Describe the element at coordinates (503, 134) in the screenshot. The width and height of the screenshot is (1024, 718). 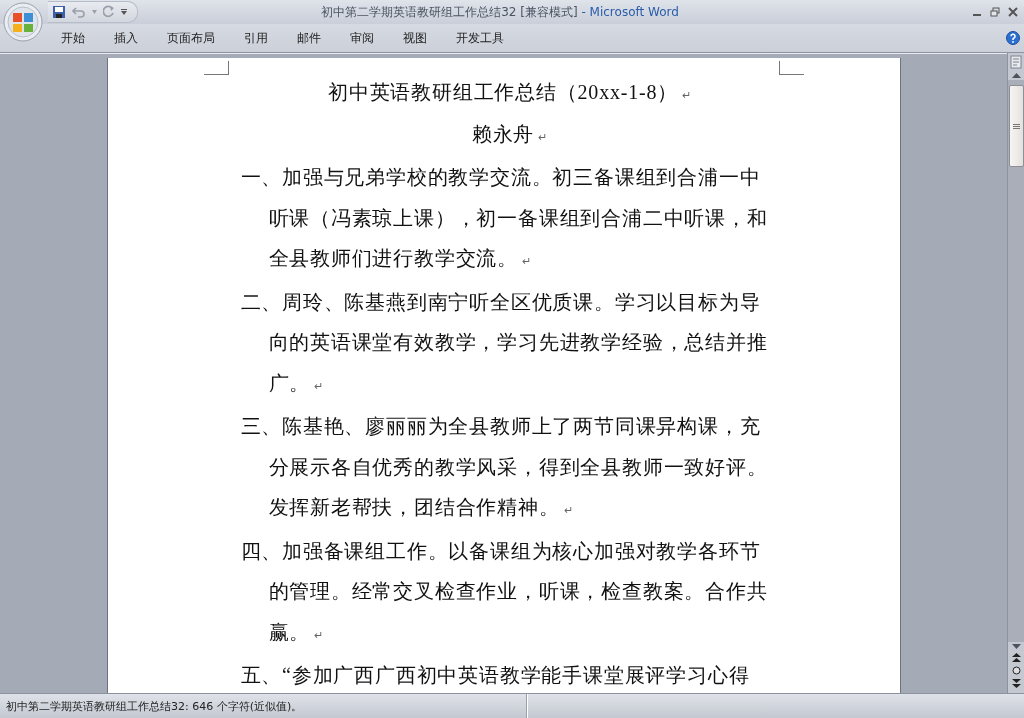
I see `author-name: 赖永舟` at that location.